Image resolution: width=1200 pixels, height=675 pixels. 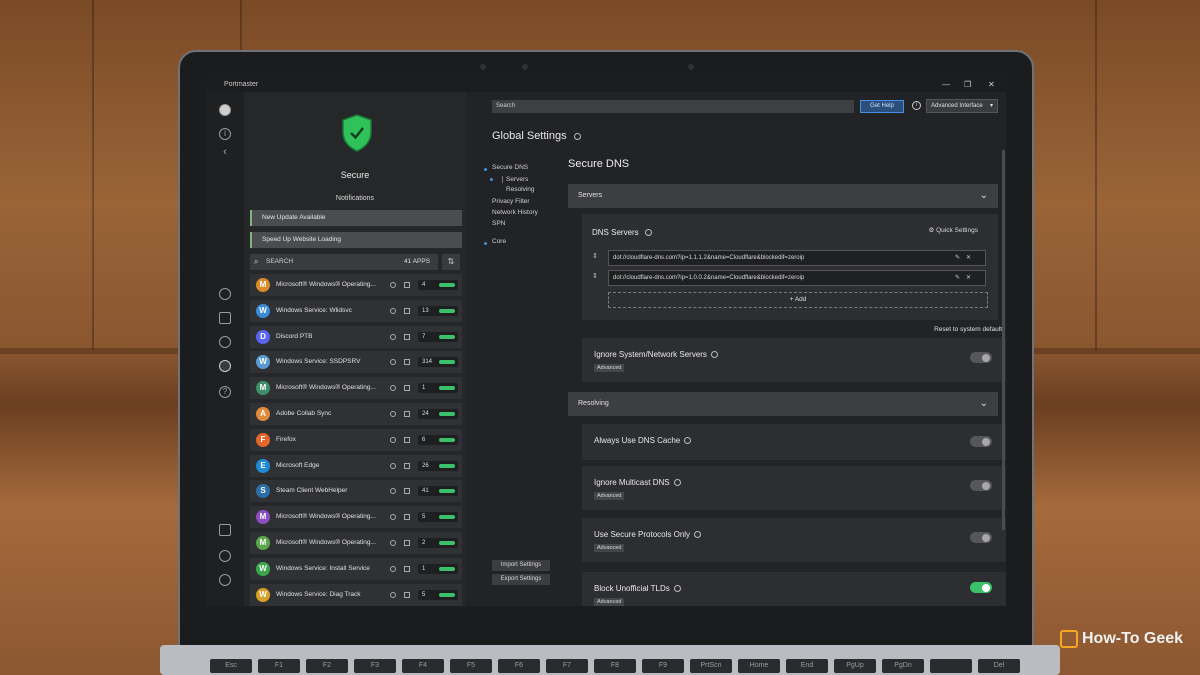 What do you see at coordinates (356, 594) in the screenshot?
I see `app-list-item: W Windows Service: Diag Track 5` at bounding box center [356, 594].